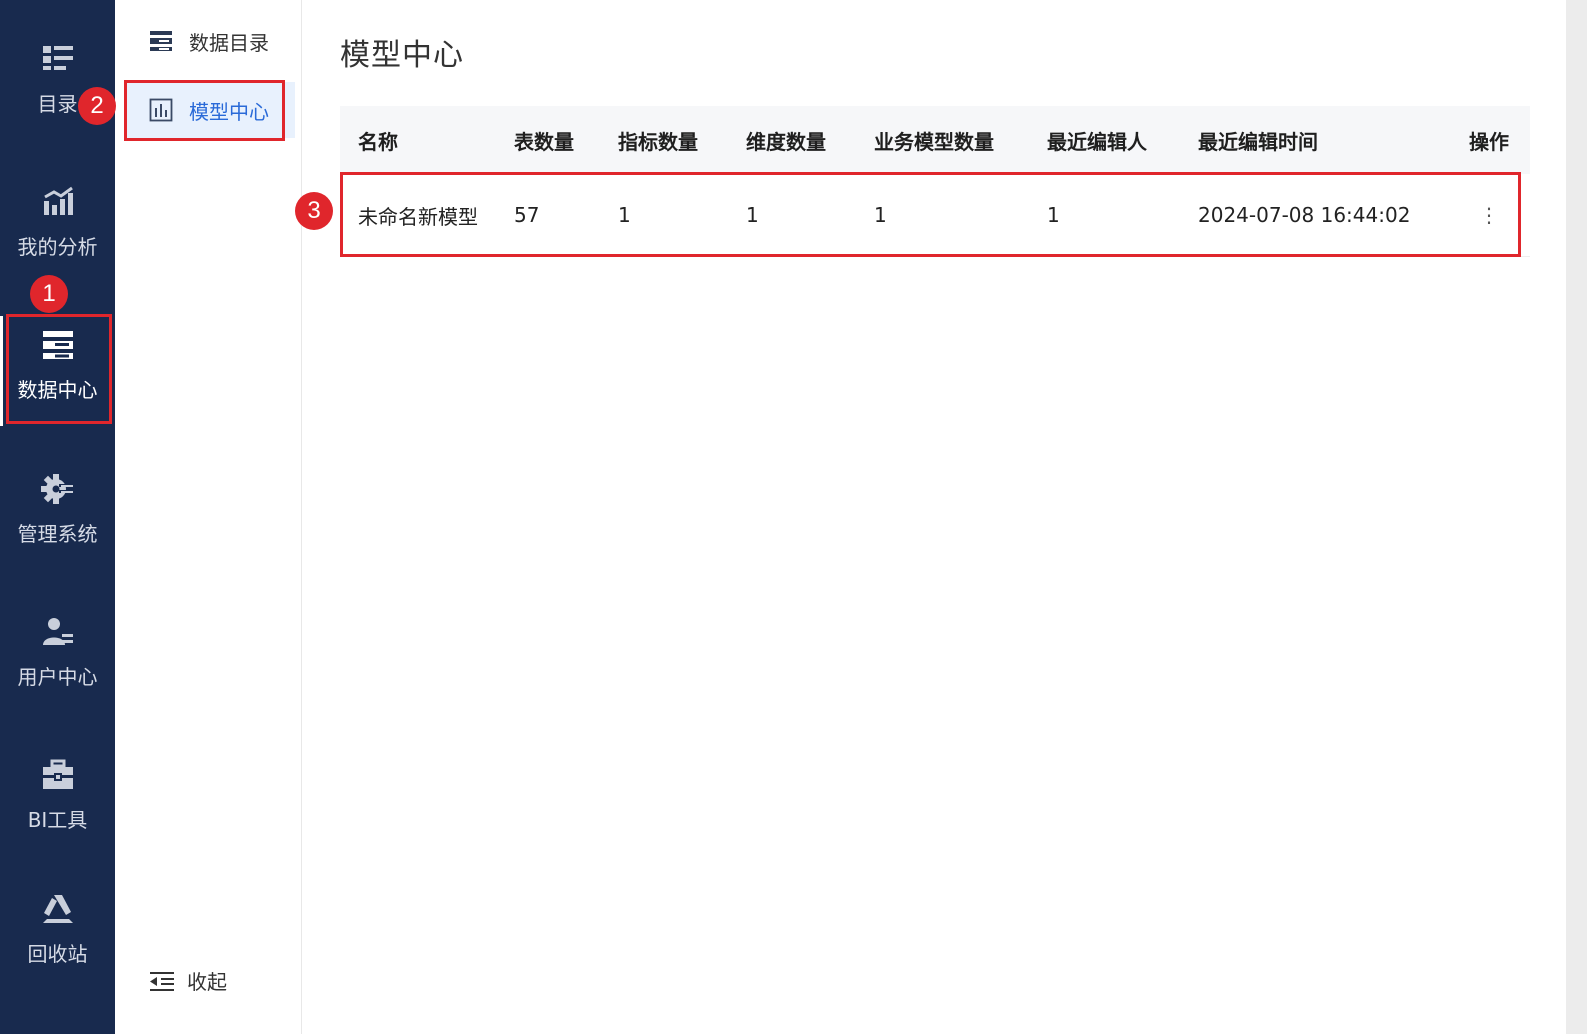  I want to click on catalog-icon, so click(57, 58).